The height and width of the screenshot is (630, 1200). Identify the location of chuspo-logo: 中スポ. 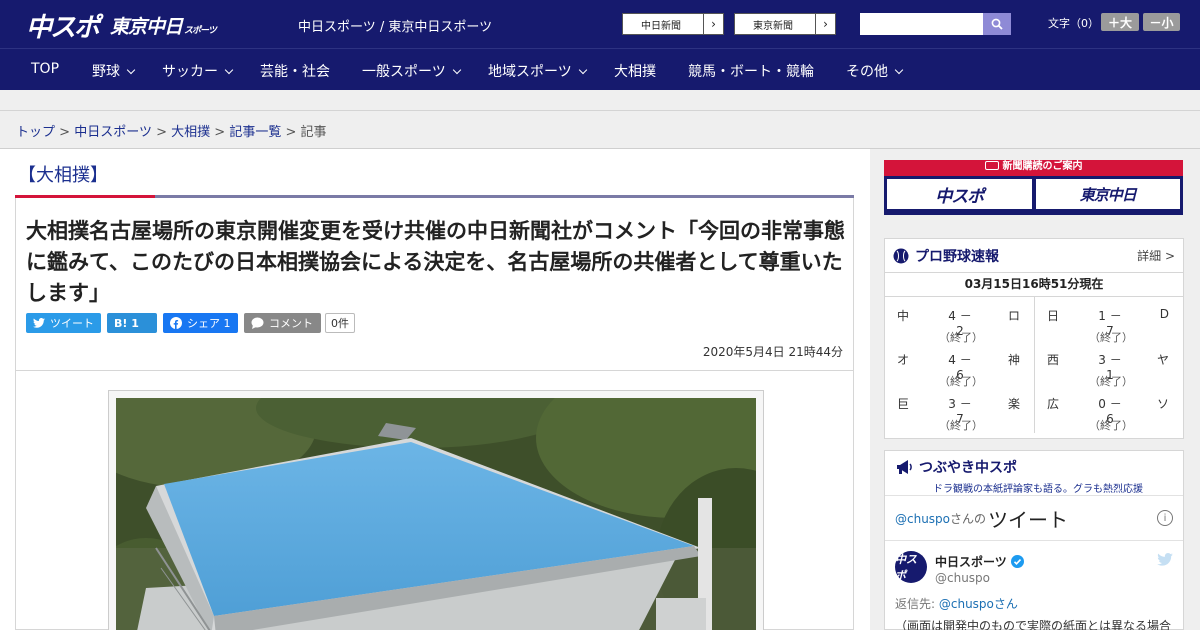
(63, 25).